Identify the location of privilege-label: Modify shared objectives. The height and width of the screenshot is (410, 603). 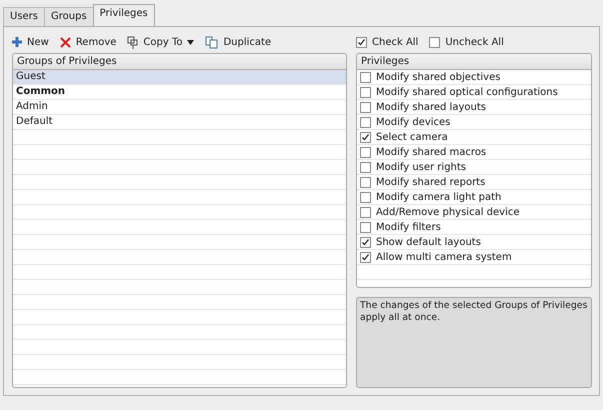
(438, 77).